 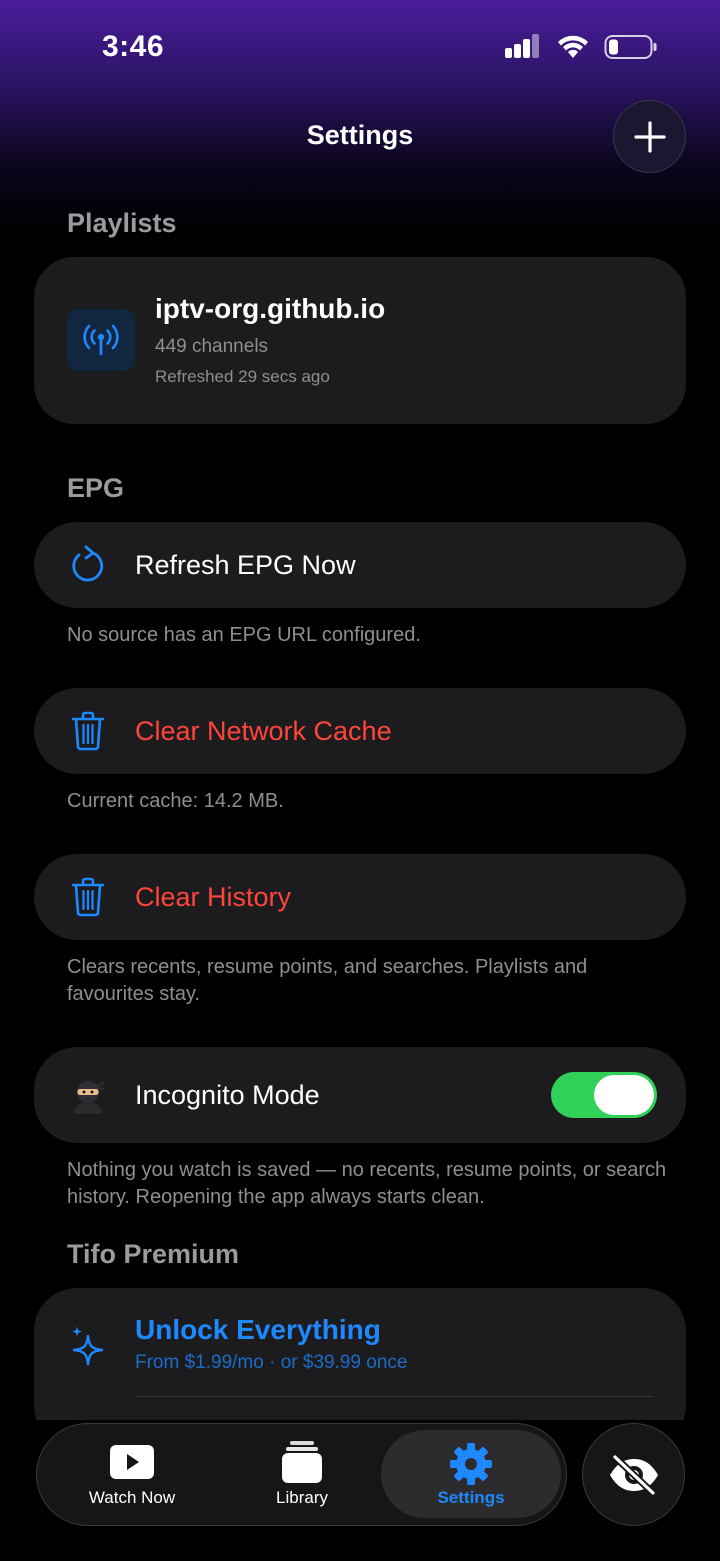 What do you see at coordinates (242, 376) in the screenshot?
I see `playlist-refreshed-time: Refreshed 29 secs ago` at bounding box center [242, 376].